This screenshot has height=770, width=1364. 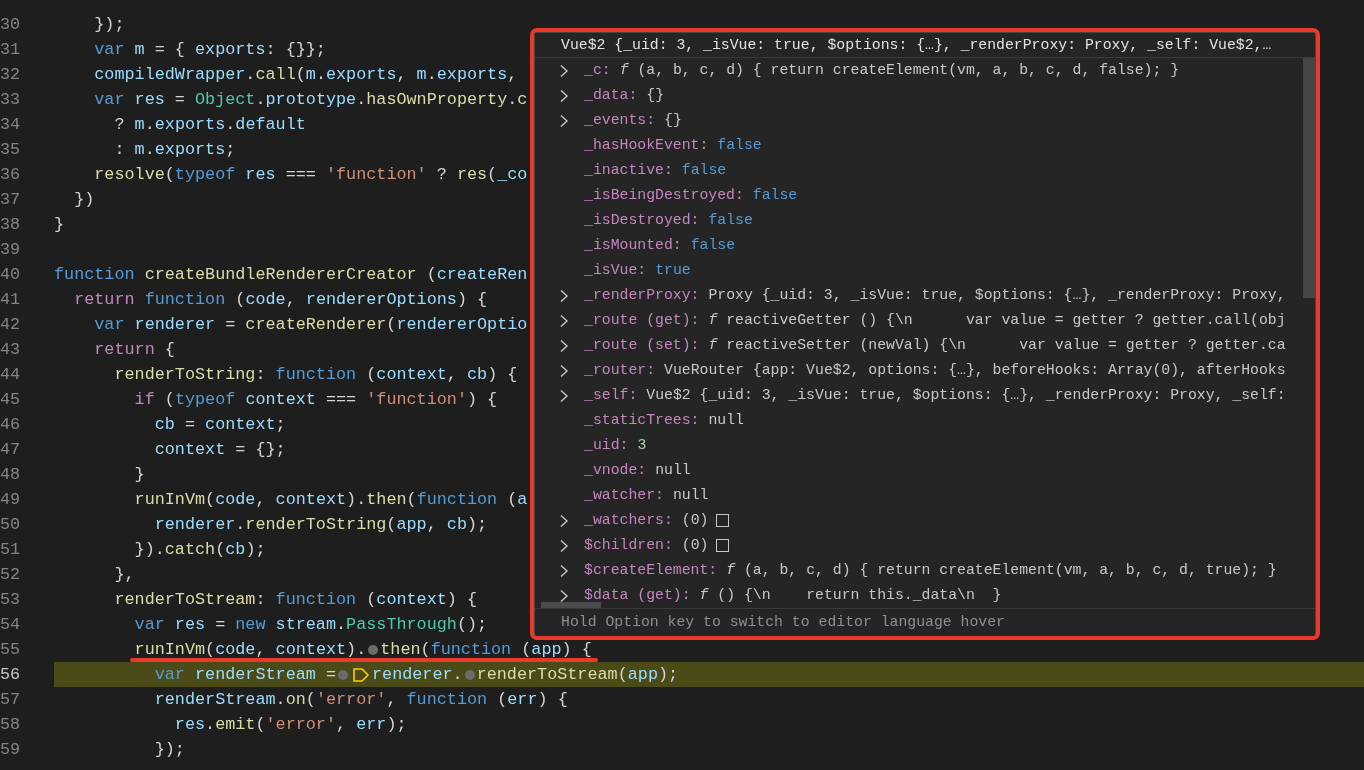 I want to click on property-name: _isBeingDestroyed:, so click(x=664, y=196).